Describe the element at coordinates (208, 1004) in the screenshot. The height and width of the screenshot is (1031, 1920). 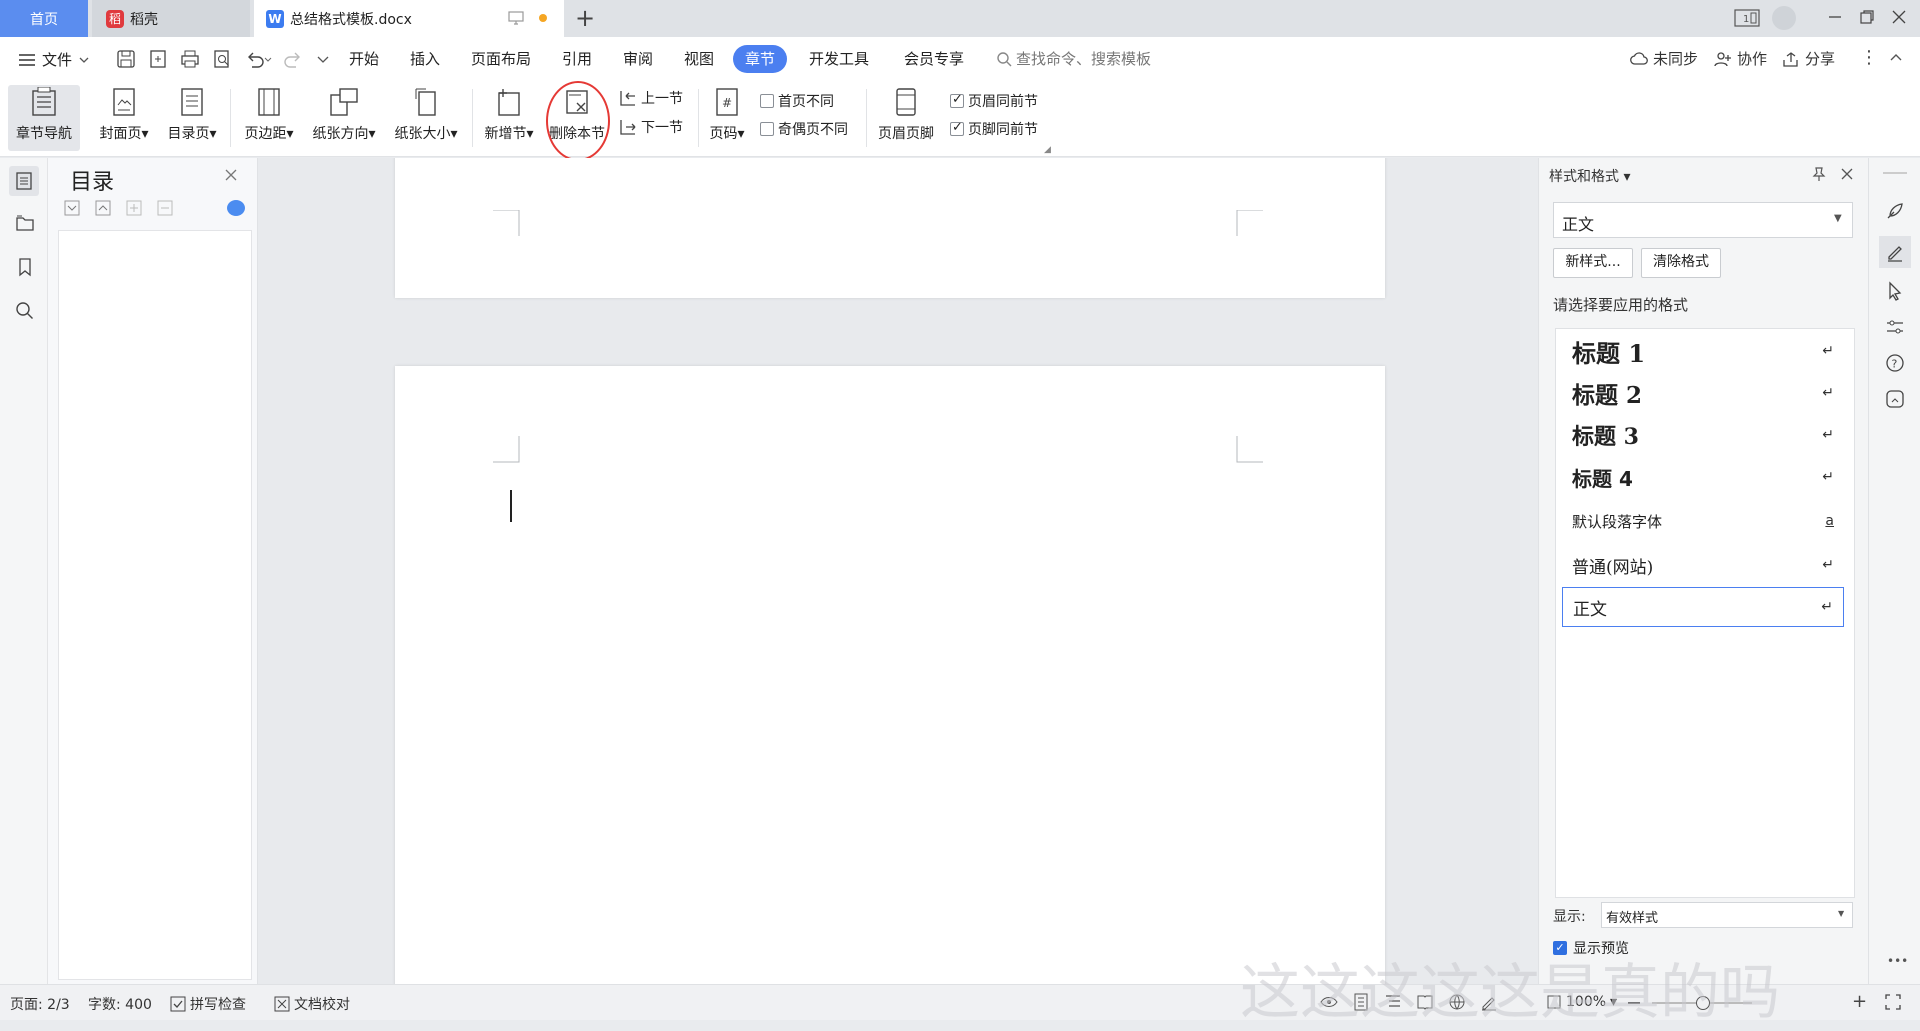
I see `spell-check-button: 拼写检查` at that location.